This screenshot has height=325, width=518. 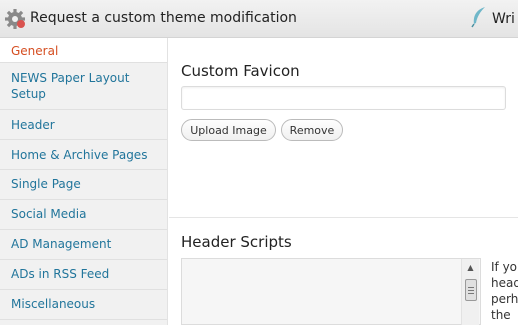 What do you see at coordinates (46, 184) in the screenshot?
I see `sidebar-item-label: Single Page` at bounding box center [46, 184].